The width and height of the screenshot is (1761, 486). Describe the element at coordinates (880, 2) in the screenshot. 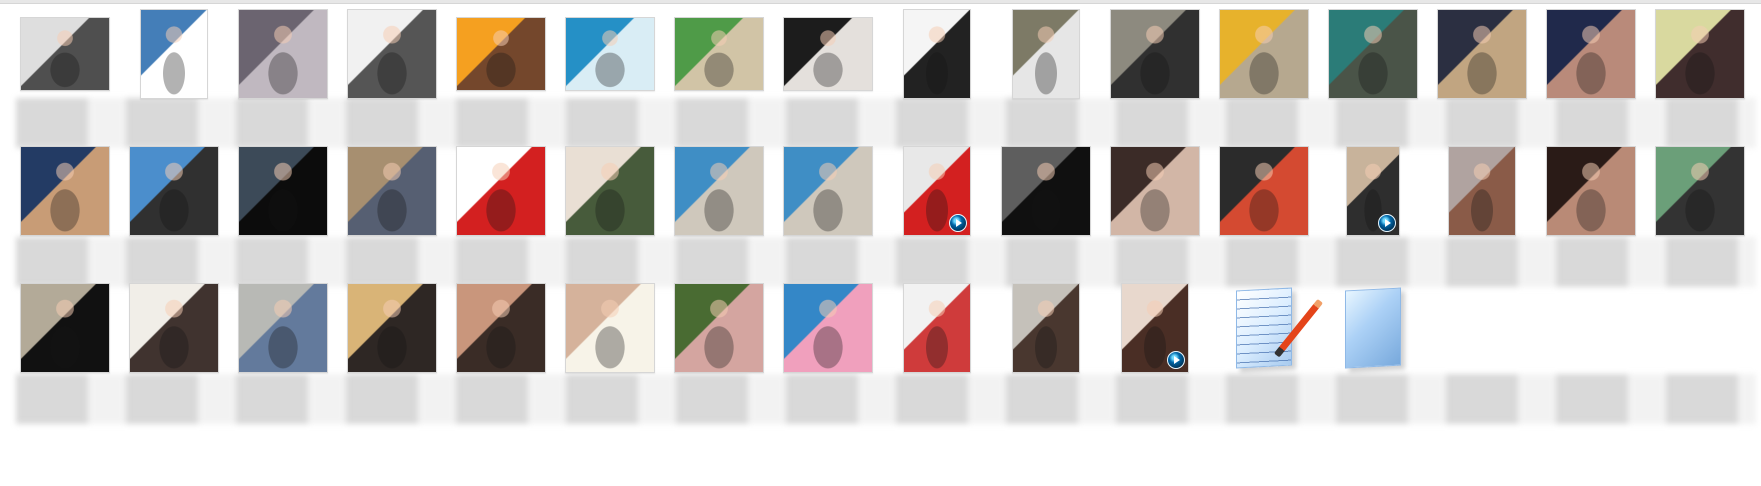

I see `top-window-edge` at that location.